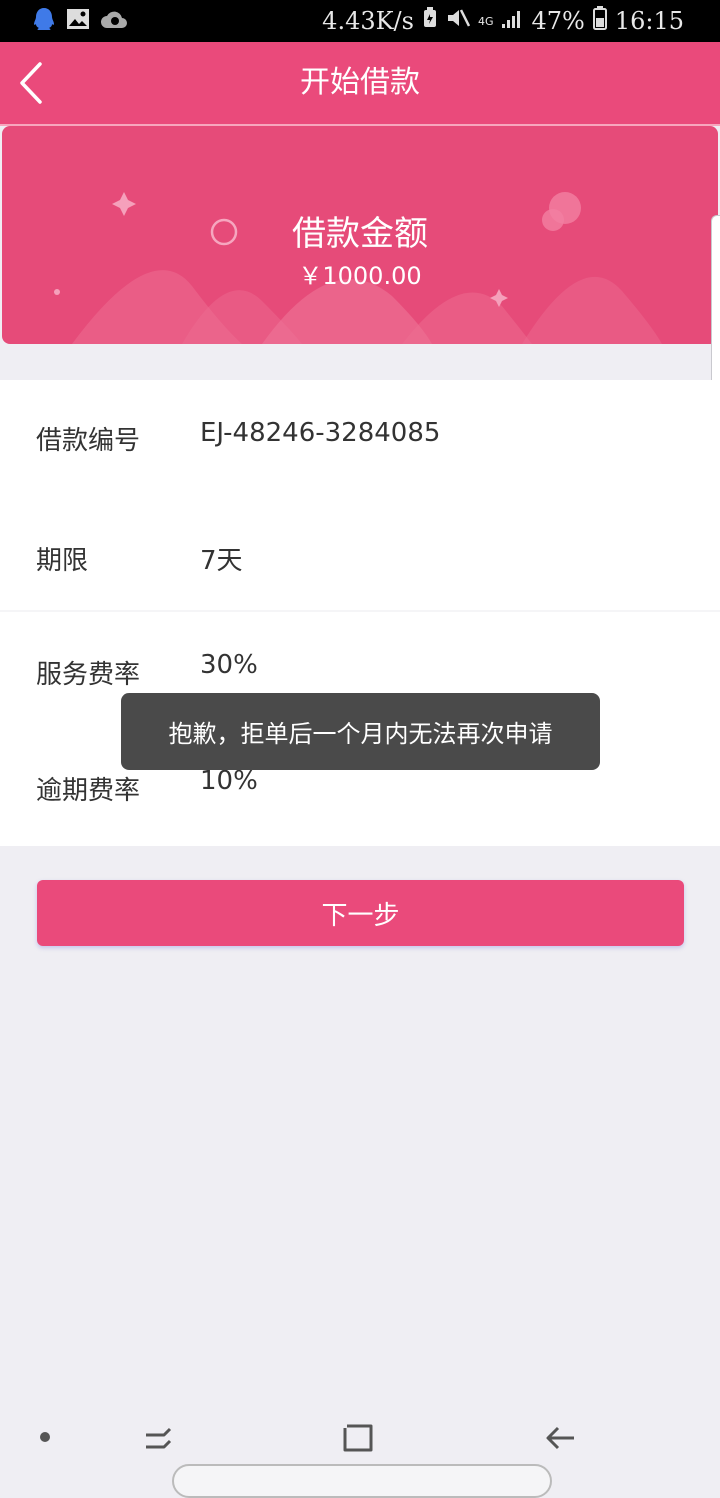  What do you see at coordinates (512, 21) in the screenshot?
I see `signal-icon` at bounding box center [512, 21].